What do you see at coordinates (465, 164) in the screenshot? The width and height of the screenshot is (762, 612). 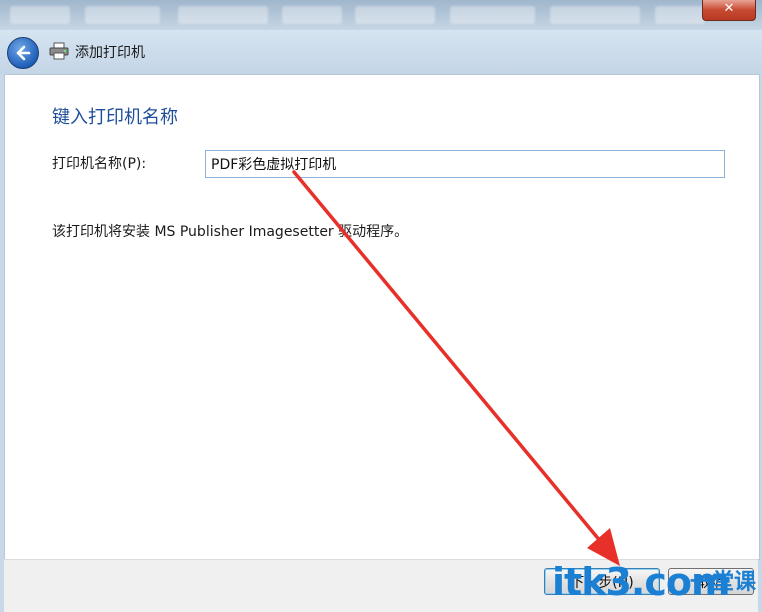 I see `printer-name-input` at bounding box center [465, 164].